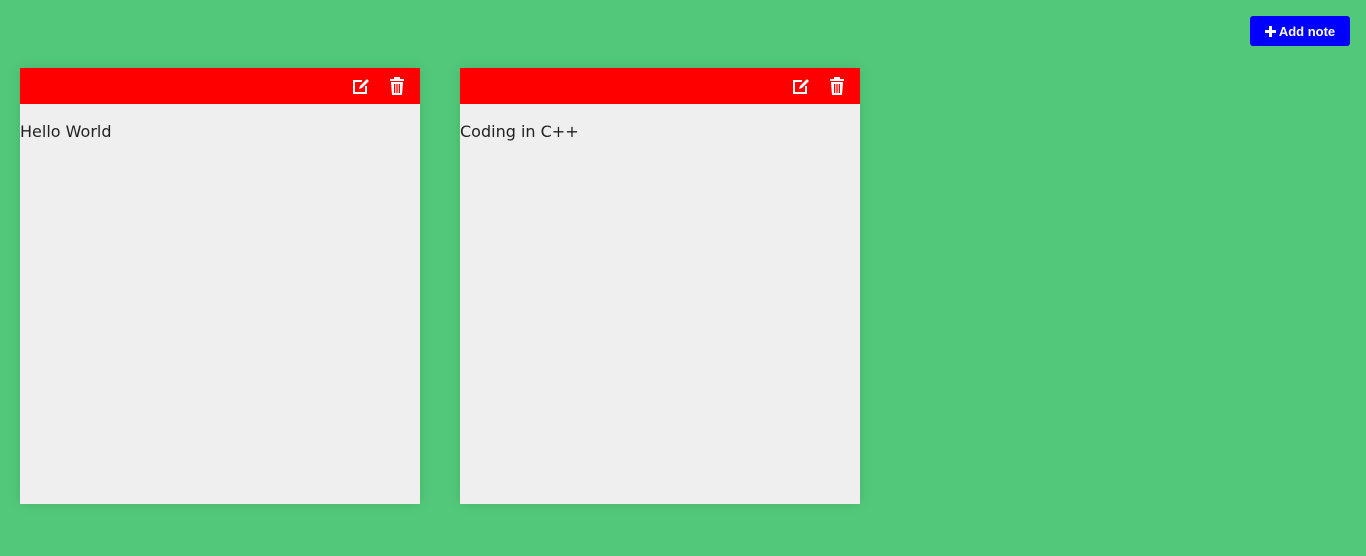 Image resolution: width=1366 pixels, height=556 pixels. What do you see at coordinates (1307, 31) in the screenshot?
I see `add-note-label: Add note` at bounding box center [1307, 31].